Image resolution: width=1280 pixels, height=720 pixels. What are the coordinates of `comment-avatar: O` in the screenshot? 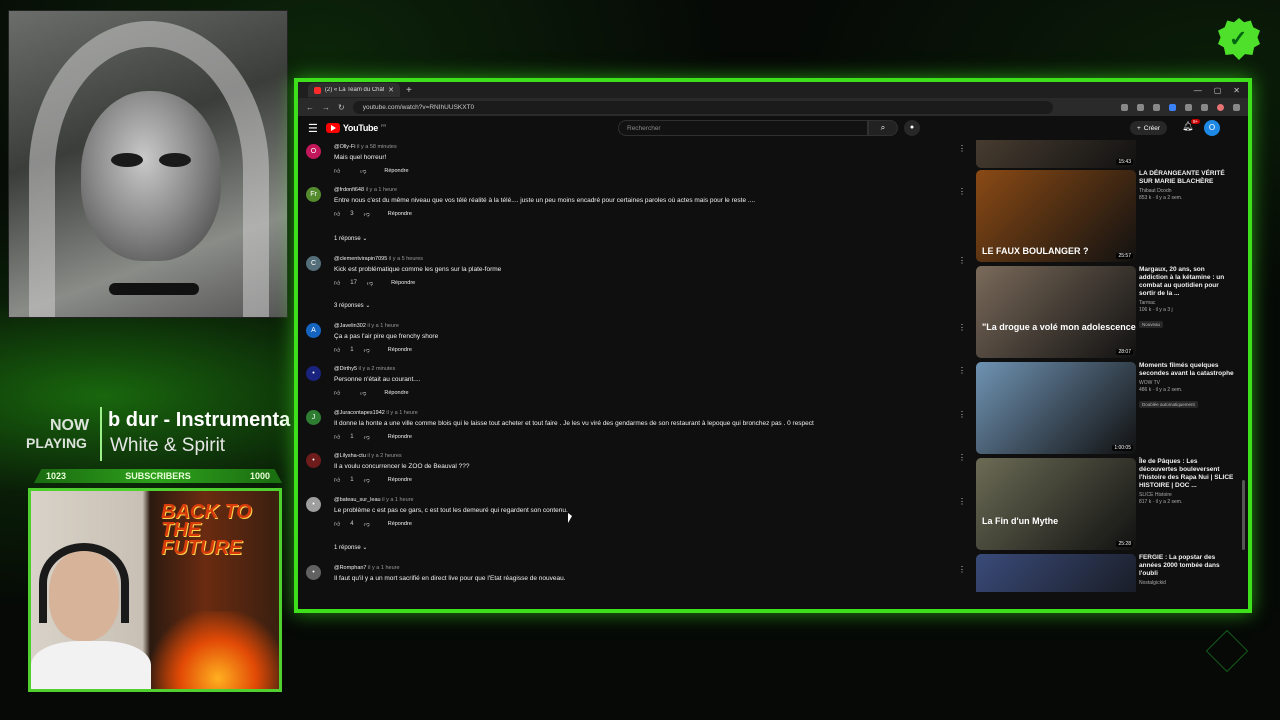 It's located at (313, 151).